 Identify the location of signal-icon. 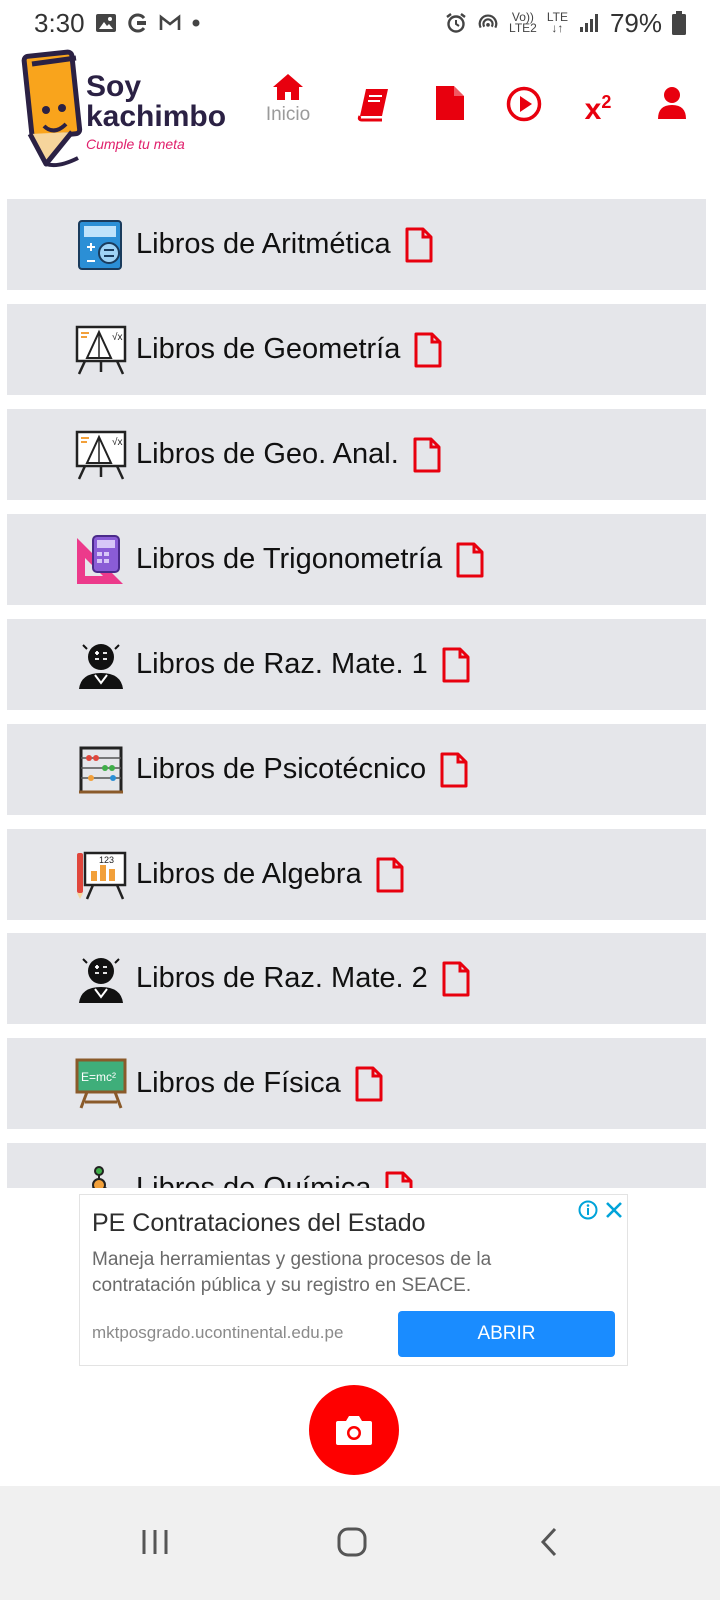
(588, 23).